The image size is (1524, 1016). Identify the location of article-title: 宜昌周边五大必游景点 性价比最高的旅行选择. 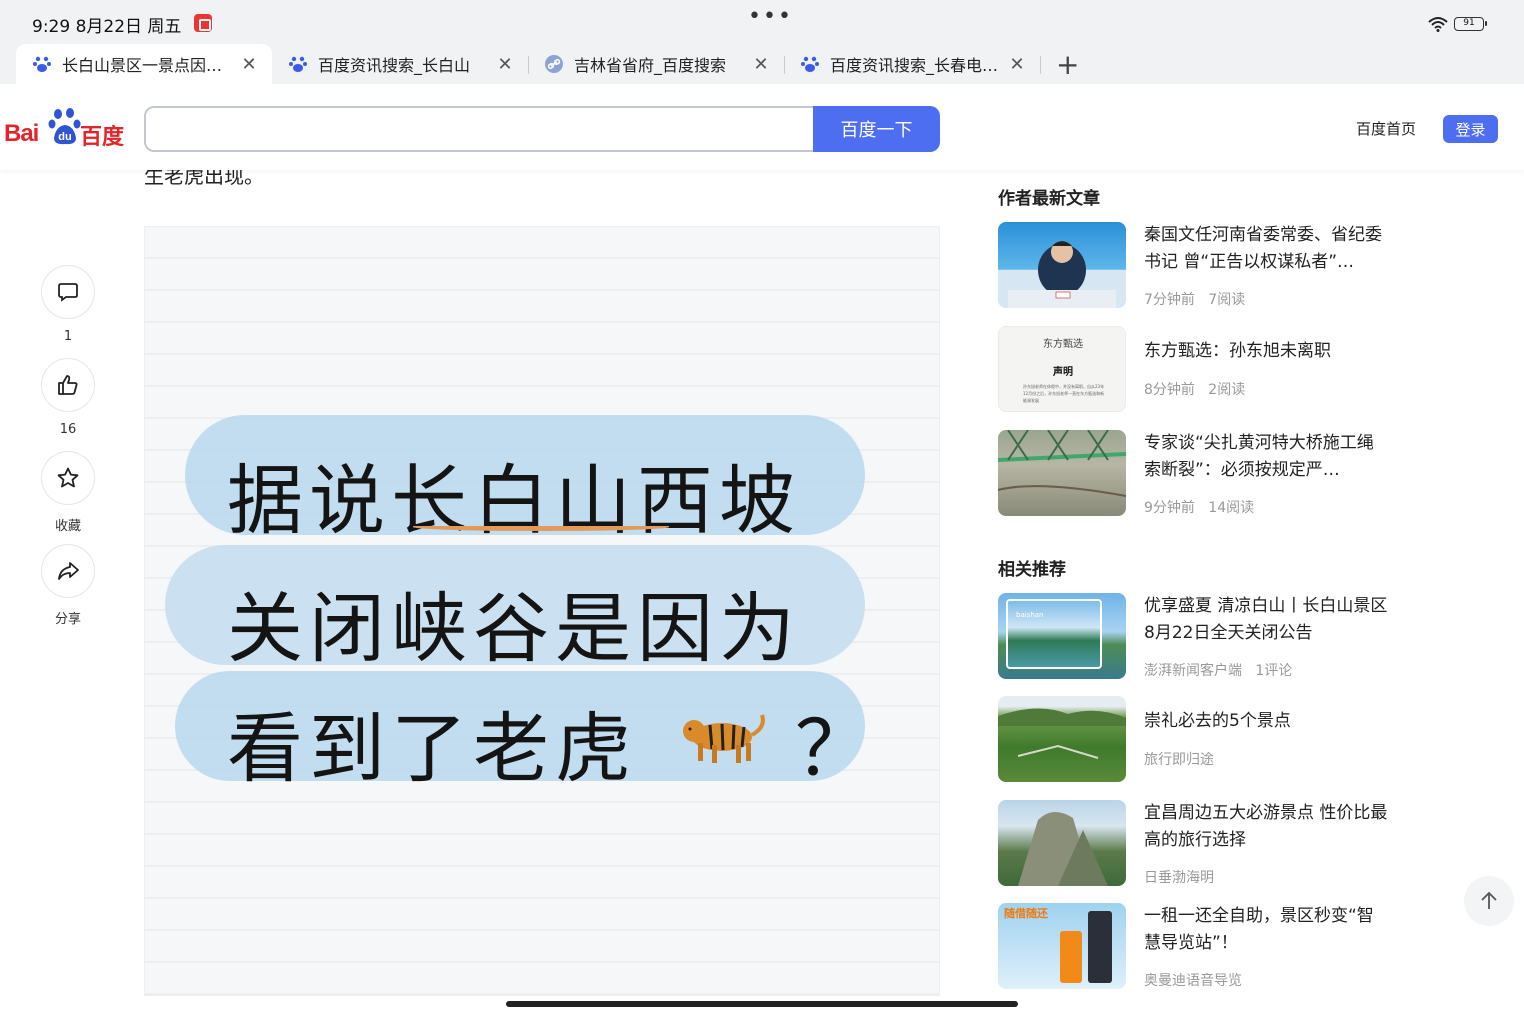
(1266, 826).